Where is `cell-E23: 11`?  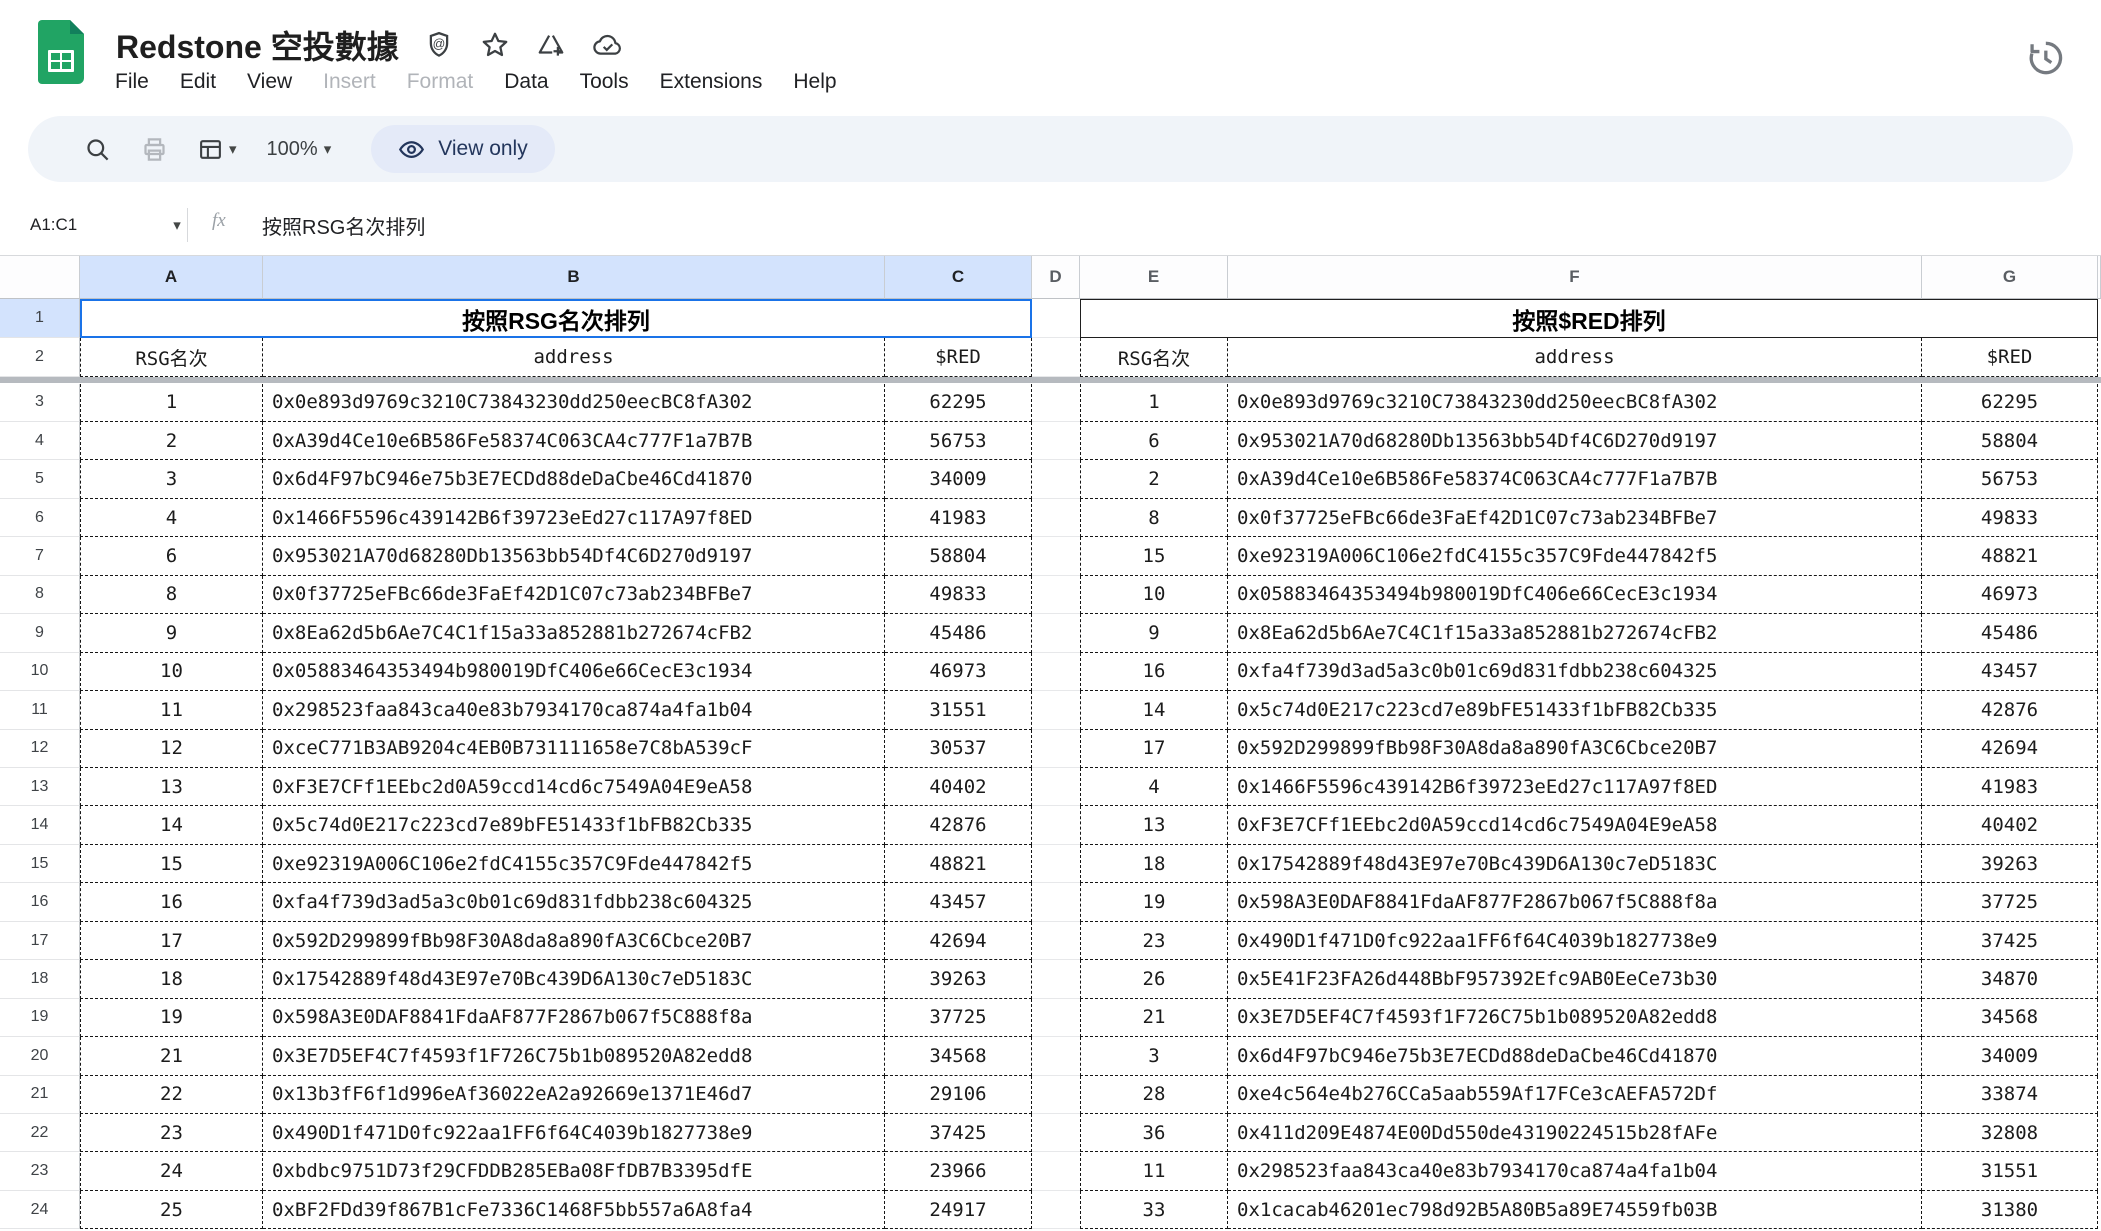 cell-E23: 11 is located at coordinates (1154, 1171).